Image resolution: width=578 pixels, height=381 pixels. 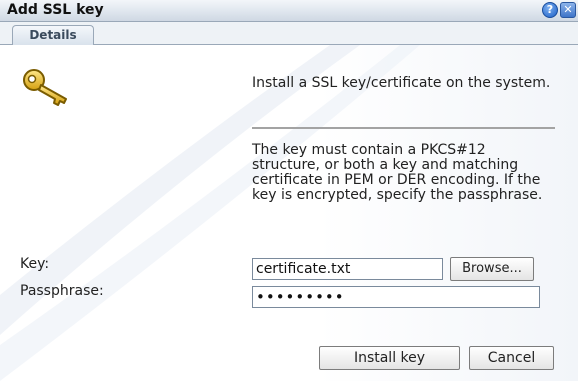 What do you see at coordinates (62, 291) in the screenshot?
I see `passphrase-label: Passphrase:` at bounding box center [62, 291].